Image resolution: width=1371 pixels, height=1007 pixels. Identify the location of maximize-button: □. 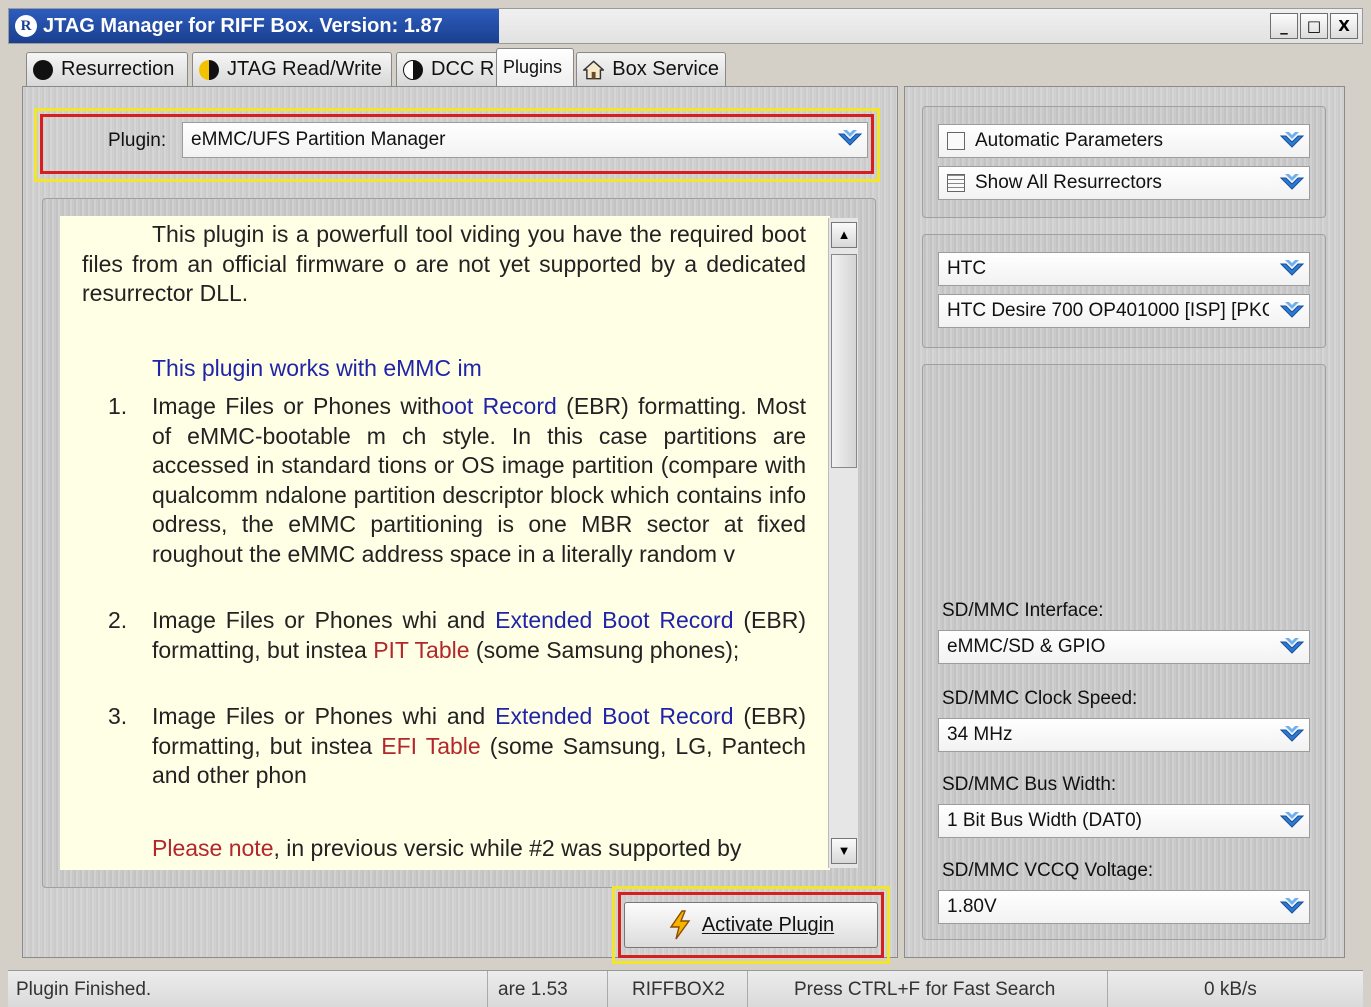
(1314, 26).